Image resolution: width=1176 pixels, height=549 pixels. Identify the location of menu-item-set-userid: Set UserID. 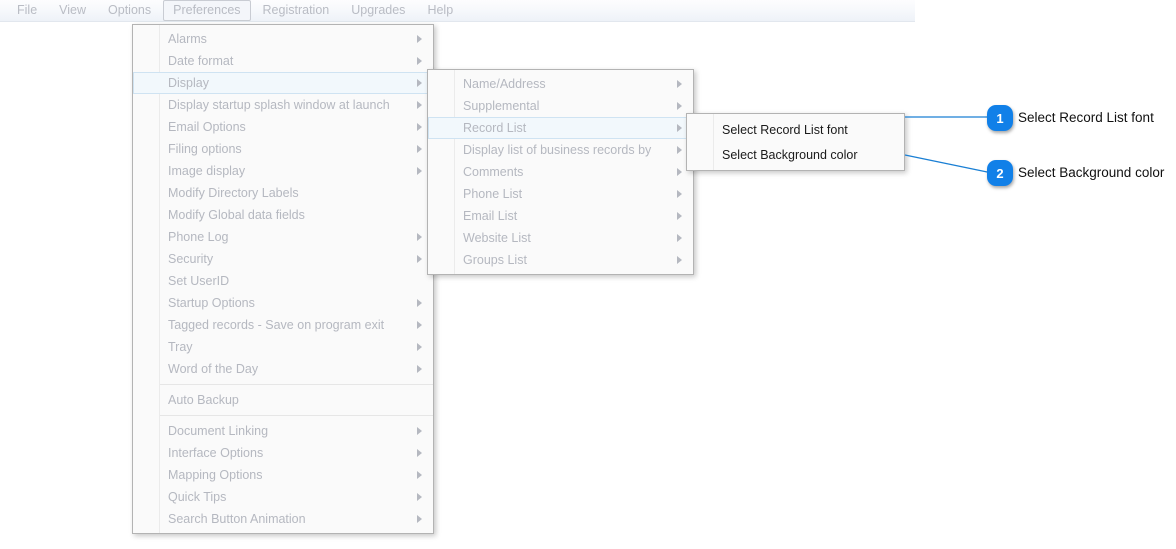
(283, 281).